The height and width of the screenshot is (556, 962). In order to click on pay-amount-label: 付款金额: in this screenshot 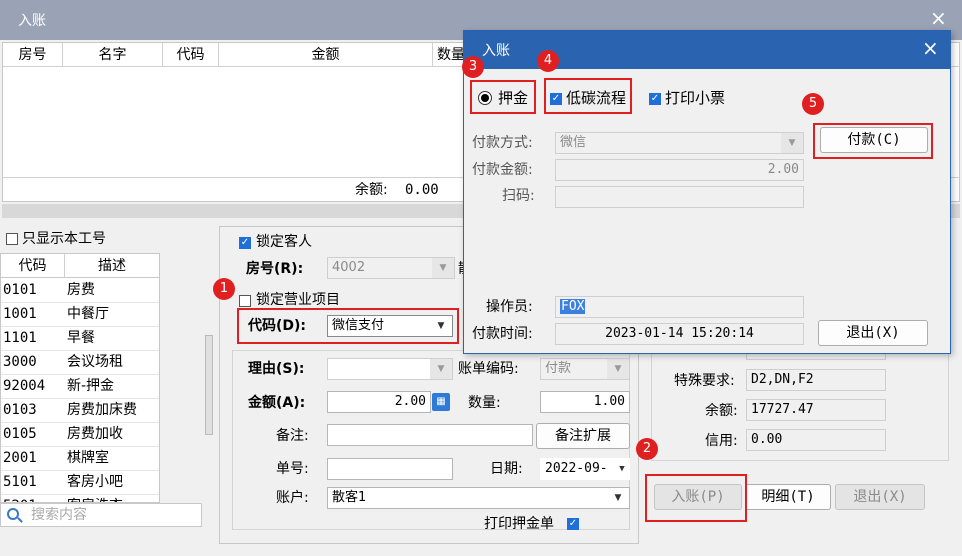, I will do `click(502, 170)`.